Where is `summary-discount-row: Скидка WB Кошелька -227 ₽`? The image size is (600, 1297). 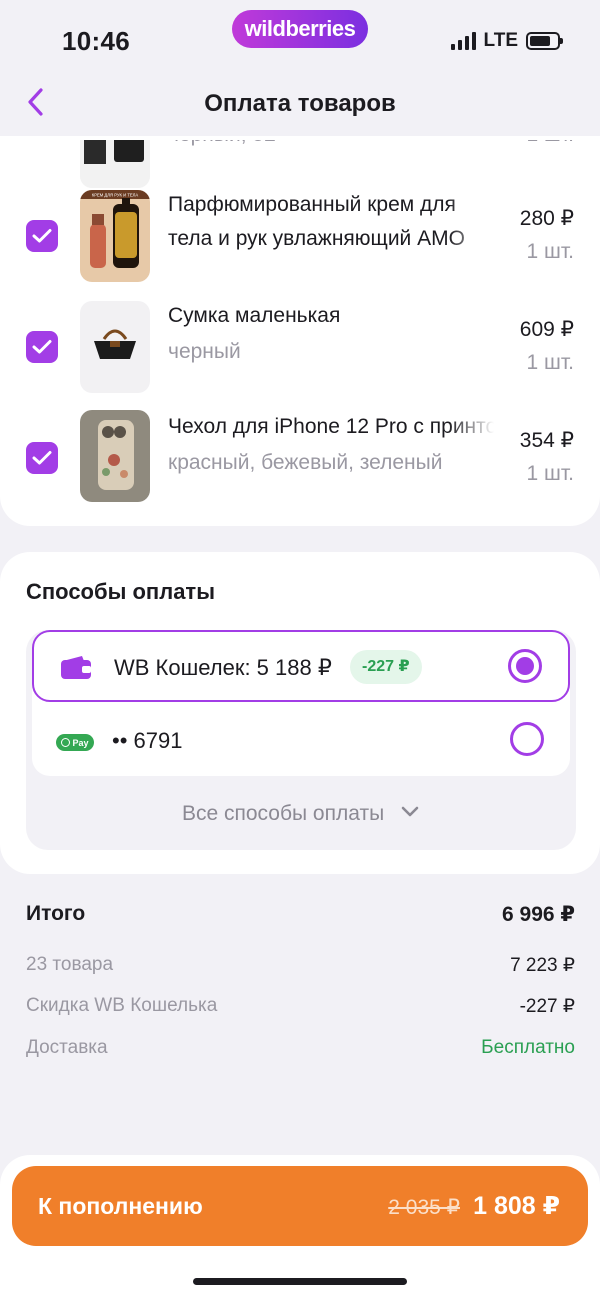 summary-discount-row: Скидка WB Кошелька -227 ₽ is located at coordinates (300, 1006).